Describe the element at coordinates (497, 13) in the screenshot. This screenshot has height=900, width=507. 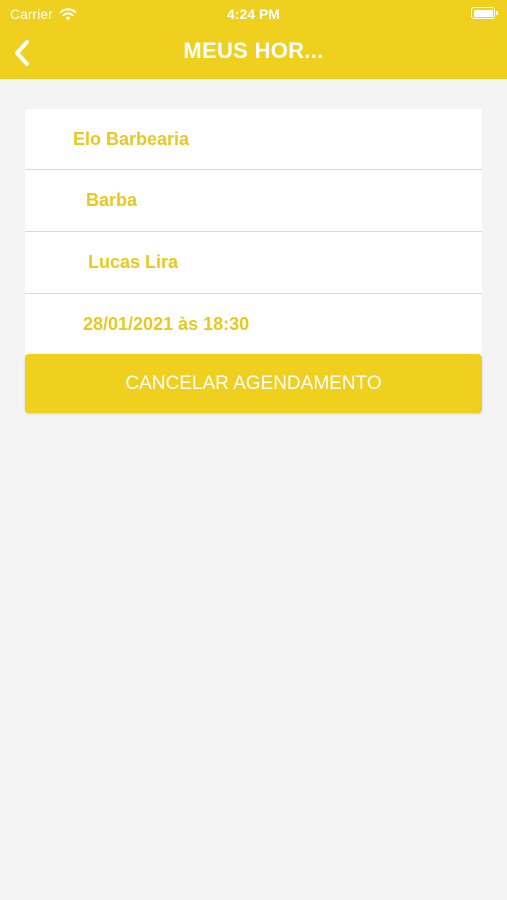
I see `battery-tip` at that location.